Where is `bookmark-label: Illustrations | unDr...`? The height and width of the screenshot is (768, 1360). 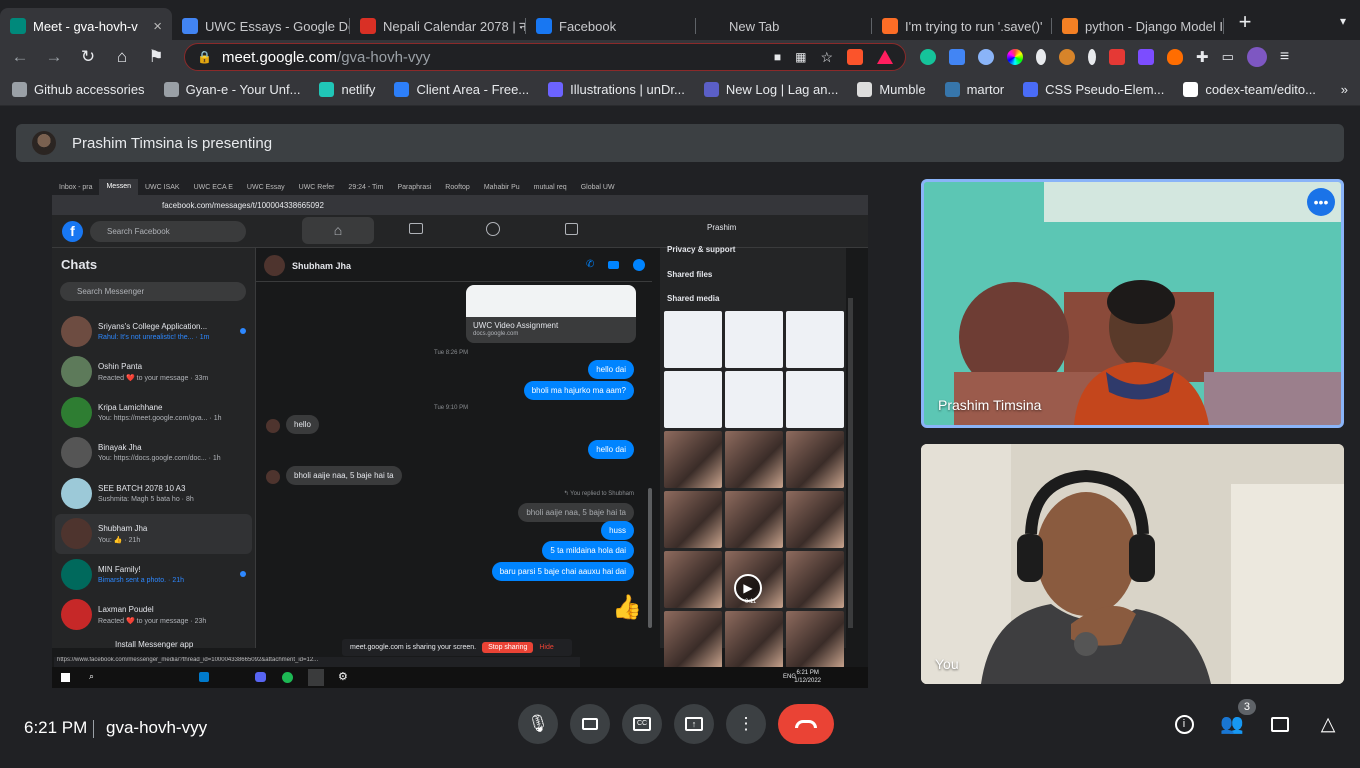 bookmark-label: Illustrations | unDr... is located at coordinates (627, 89).